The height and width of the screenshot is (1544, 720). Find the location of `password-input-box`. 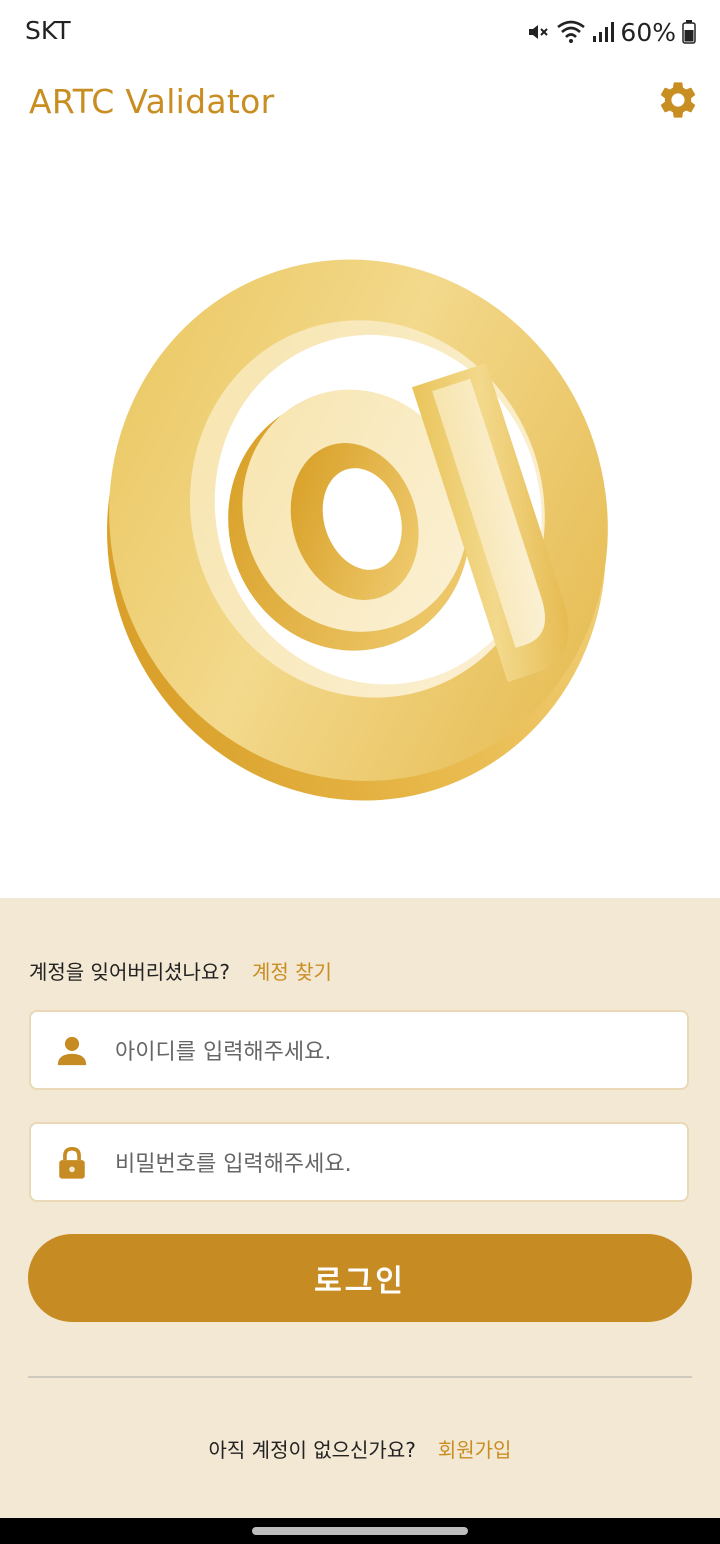

password-input-box is located at coordinates (359, 1162).